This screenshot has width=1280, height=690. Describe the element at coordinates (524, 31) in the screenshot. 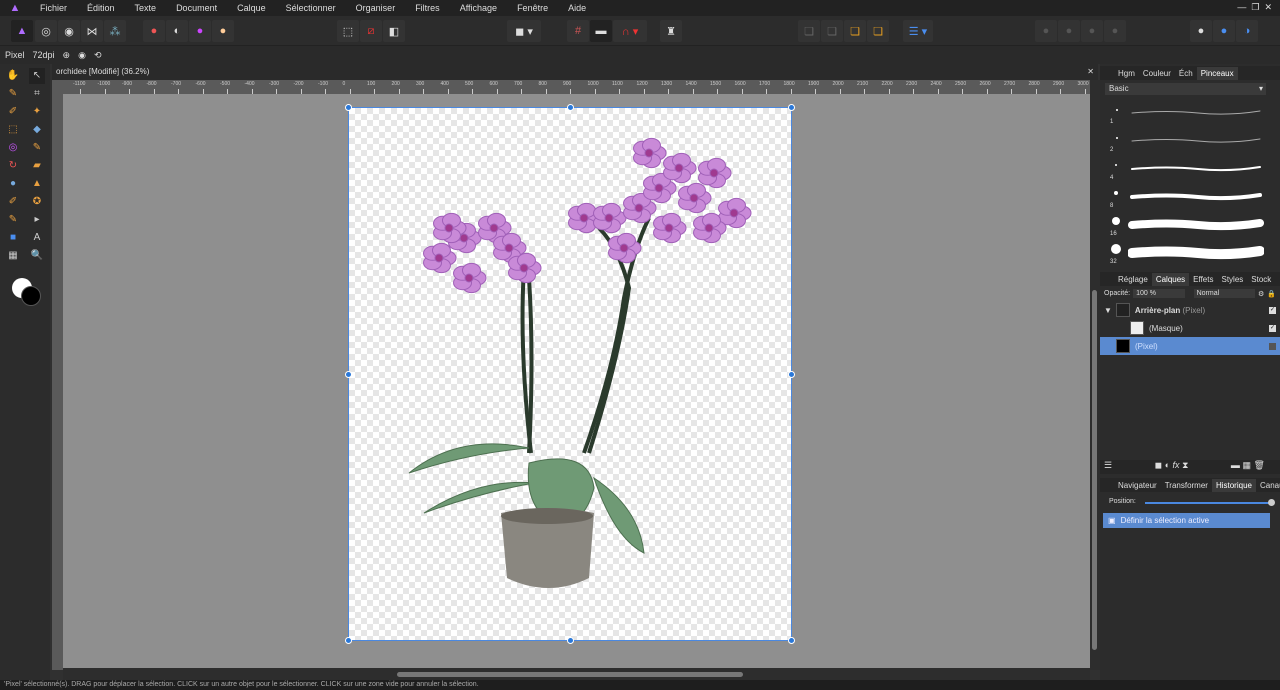

I see `quick-mask-dropdown: ◼ ▾` at that location.